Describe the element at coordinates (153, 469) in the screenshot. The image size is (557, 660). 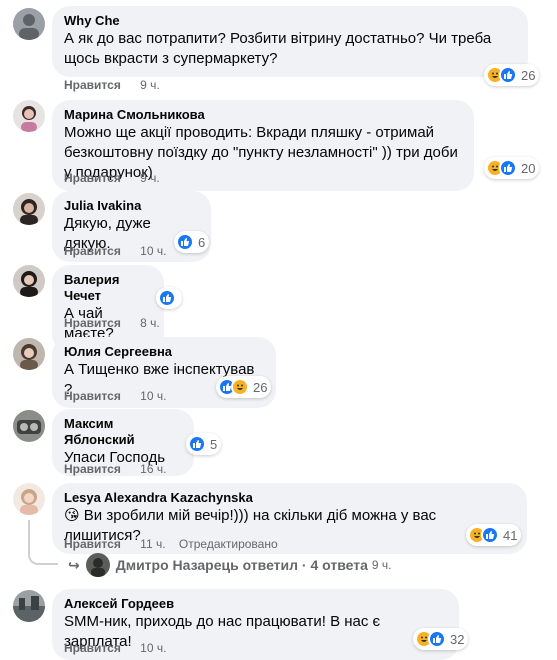
I see `timestamp: 16 ч.` at that location.